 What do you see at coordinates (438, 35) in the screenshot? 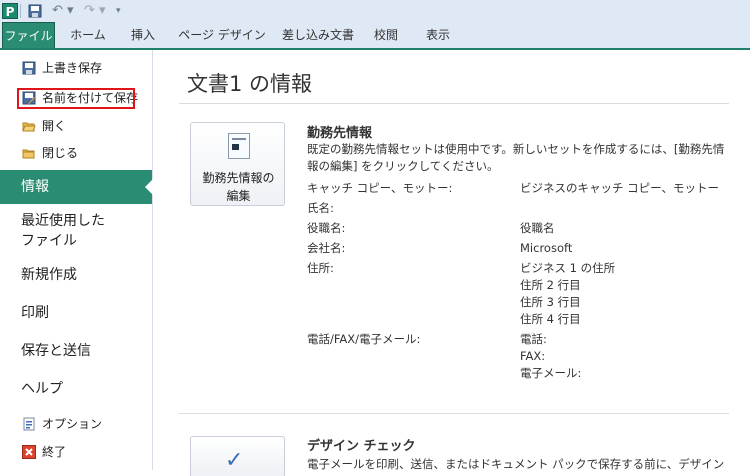
I see `tab-view: 表示` at bounding box center [438, 35].